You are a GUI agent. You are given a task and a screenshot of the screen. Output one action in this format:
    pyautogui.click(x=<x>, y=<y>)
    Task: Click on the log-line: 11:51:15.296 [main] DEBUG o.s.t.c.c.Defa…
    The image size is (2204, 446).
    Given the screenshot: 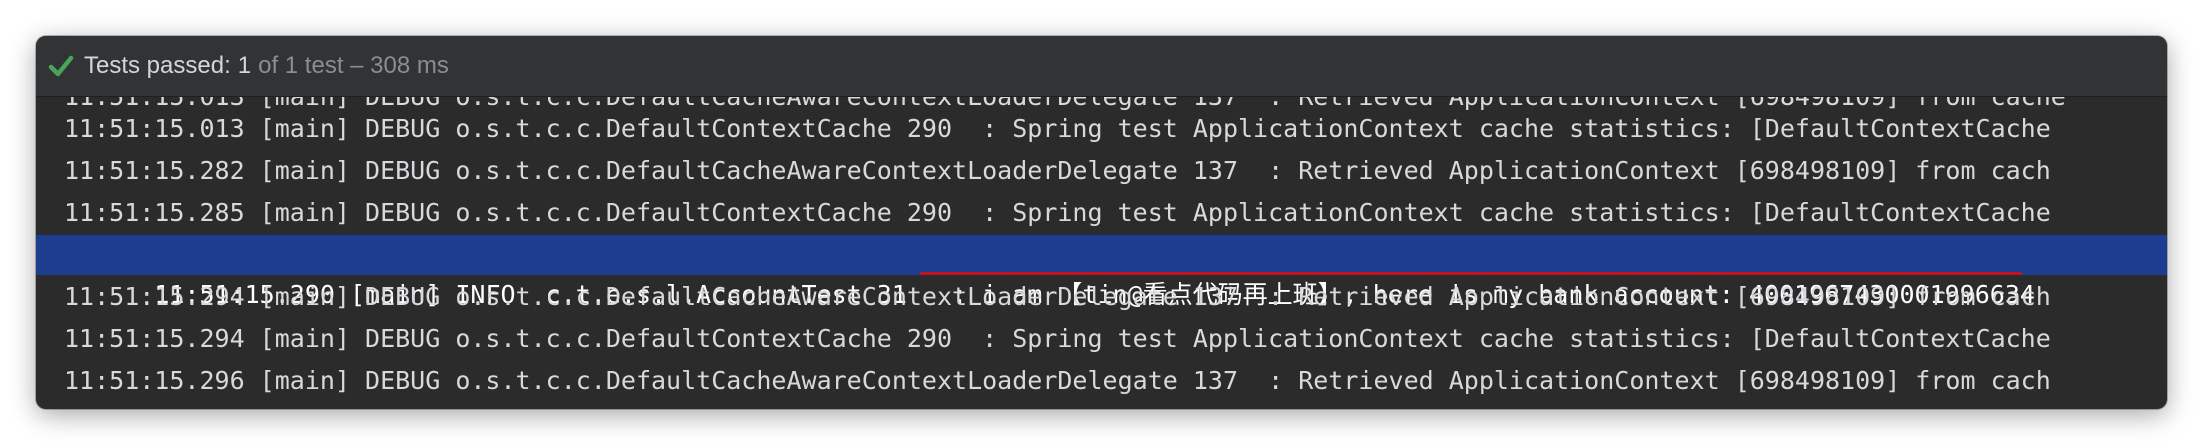 What is the action you would take?
    pyautogui.click(x=1101, y=381)
    